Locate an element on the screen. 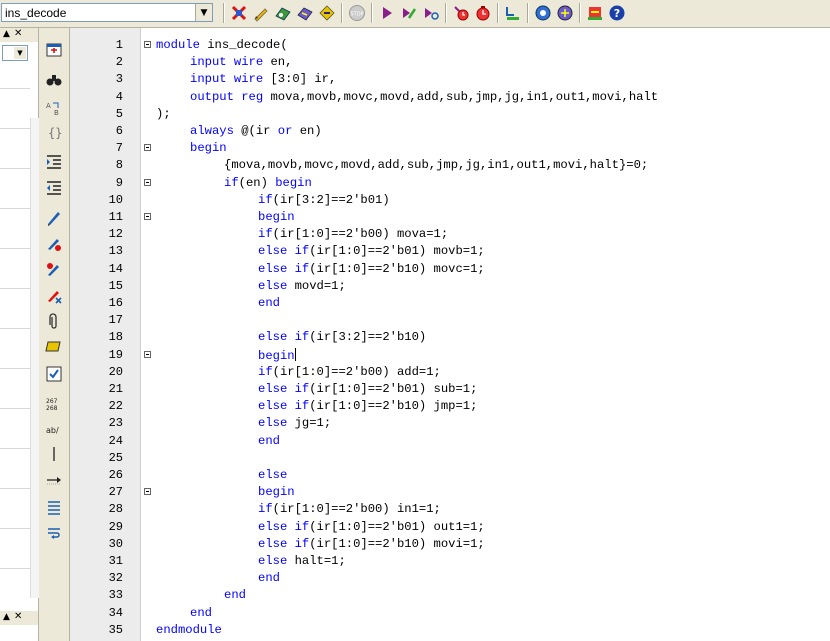 This screenshot has width=830, height=641. code-line: 19 begin is located at coordinates (450, 355).